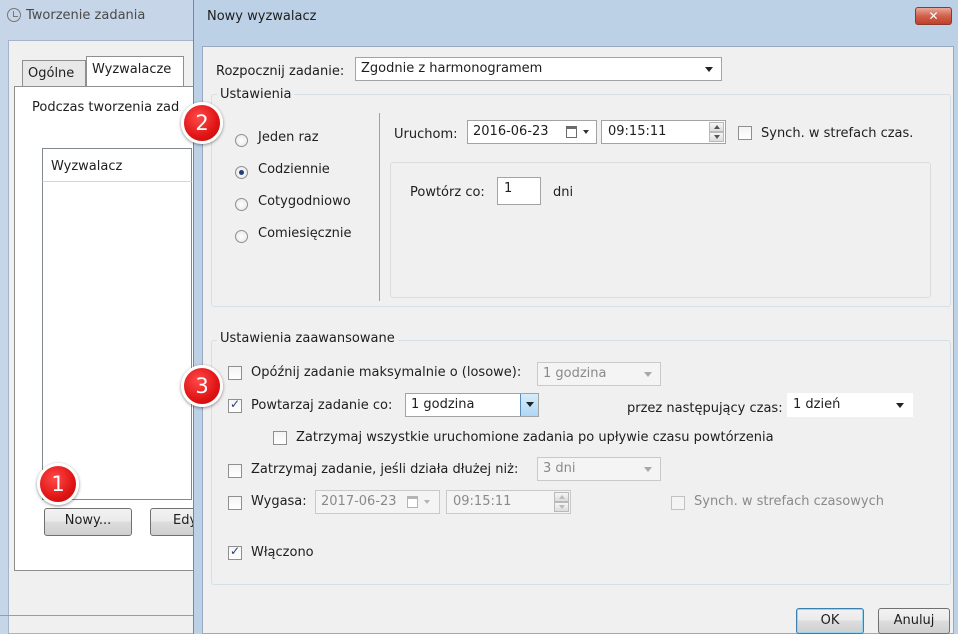 This screenshot has width=958, height=634. What do you see at coordinates (817, 404) in the screenshot?
I see `duration-value: 1 dzień` at bounding box center [817, 404].